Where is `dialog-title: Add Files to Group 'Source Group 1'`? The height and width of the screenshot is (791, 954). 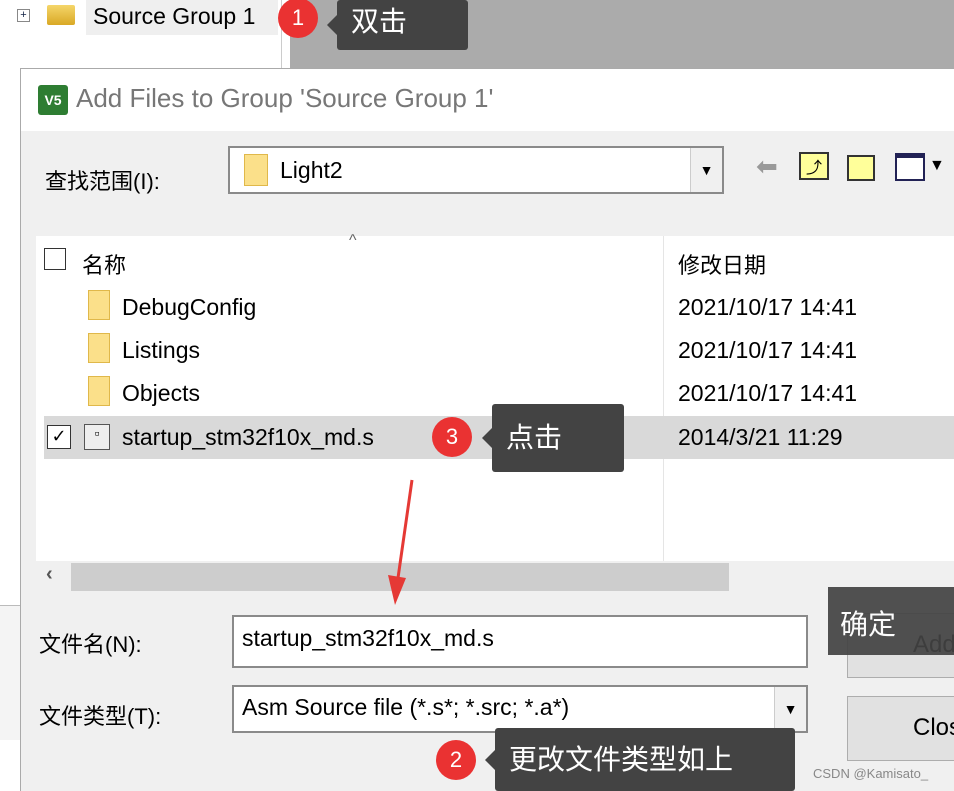 dialog-title: Add Files to Group 'Source Group 1' is located at coordinates (285, 98).